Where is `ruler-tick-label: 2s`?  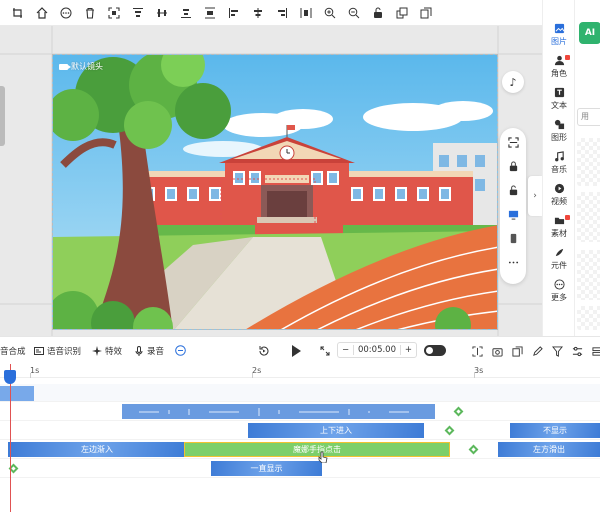 ruler-tick-label: 2s is located at coordinates (257, 370).